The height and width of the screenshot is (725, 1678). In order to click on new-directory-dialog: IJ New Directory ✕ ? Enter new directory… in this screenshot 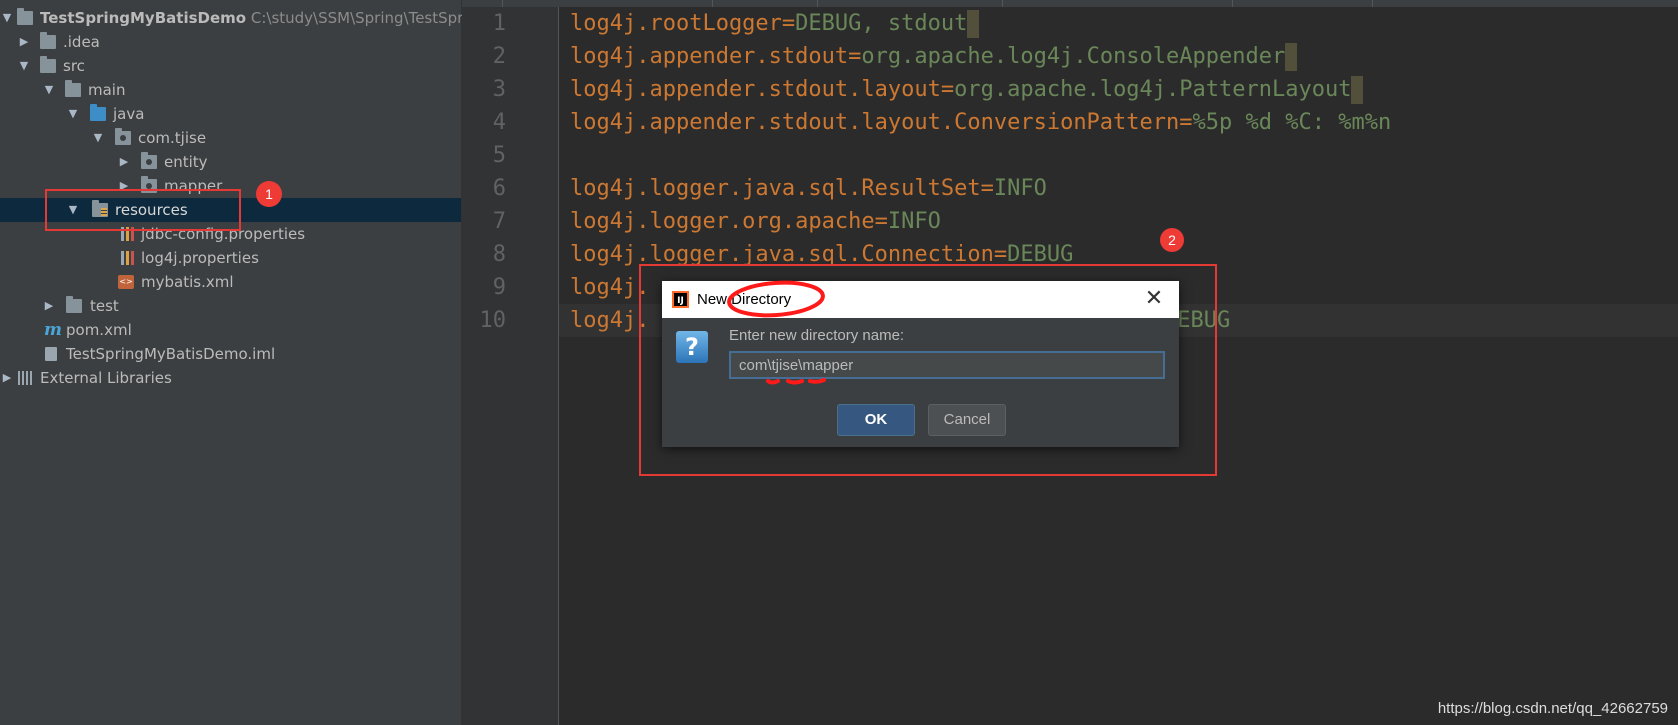, I will do `click(920, 364)`.